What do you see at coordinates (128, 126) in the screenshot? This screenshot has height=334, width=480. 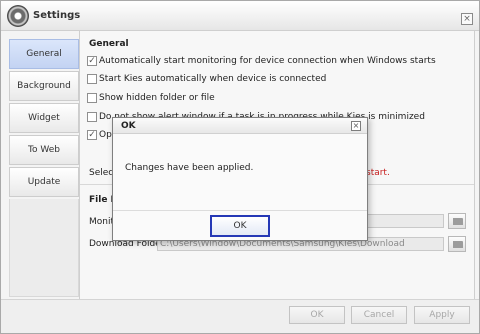 I see `dialog-title: OK` at bounding box center [128, 126].